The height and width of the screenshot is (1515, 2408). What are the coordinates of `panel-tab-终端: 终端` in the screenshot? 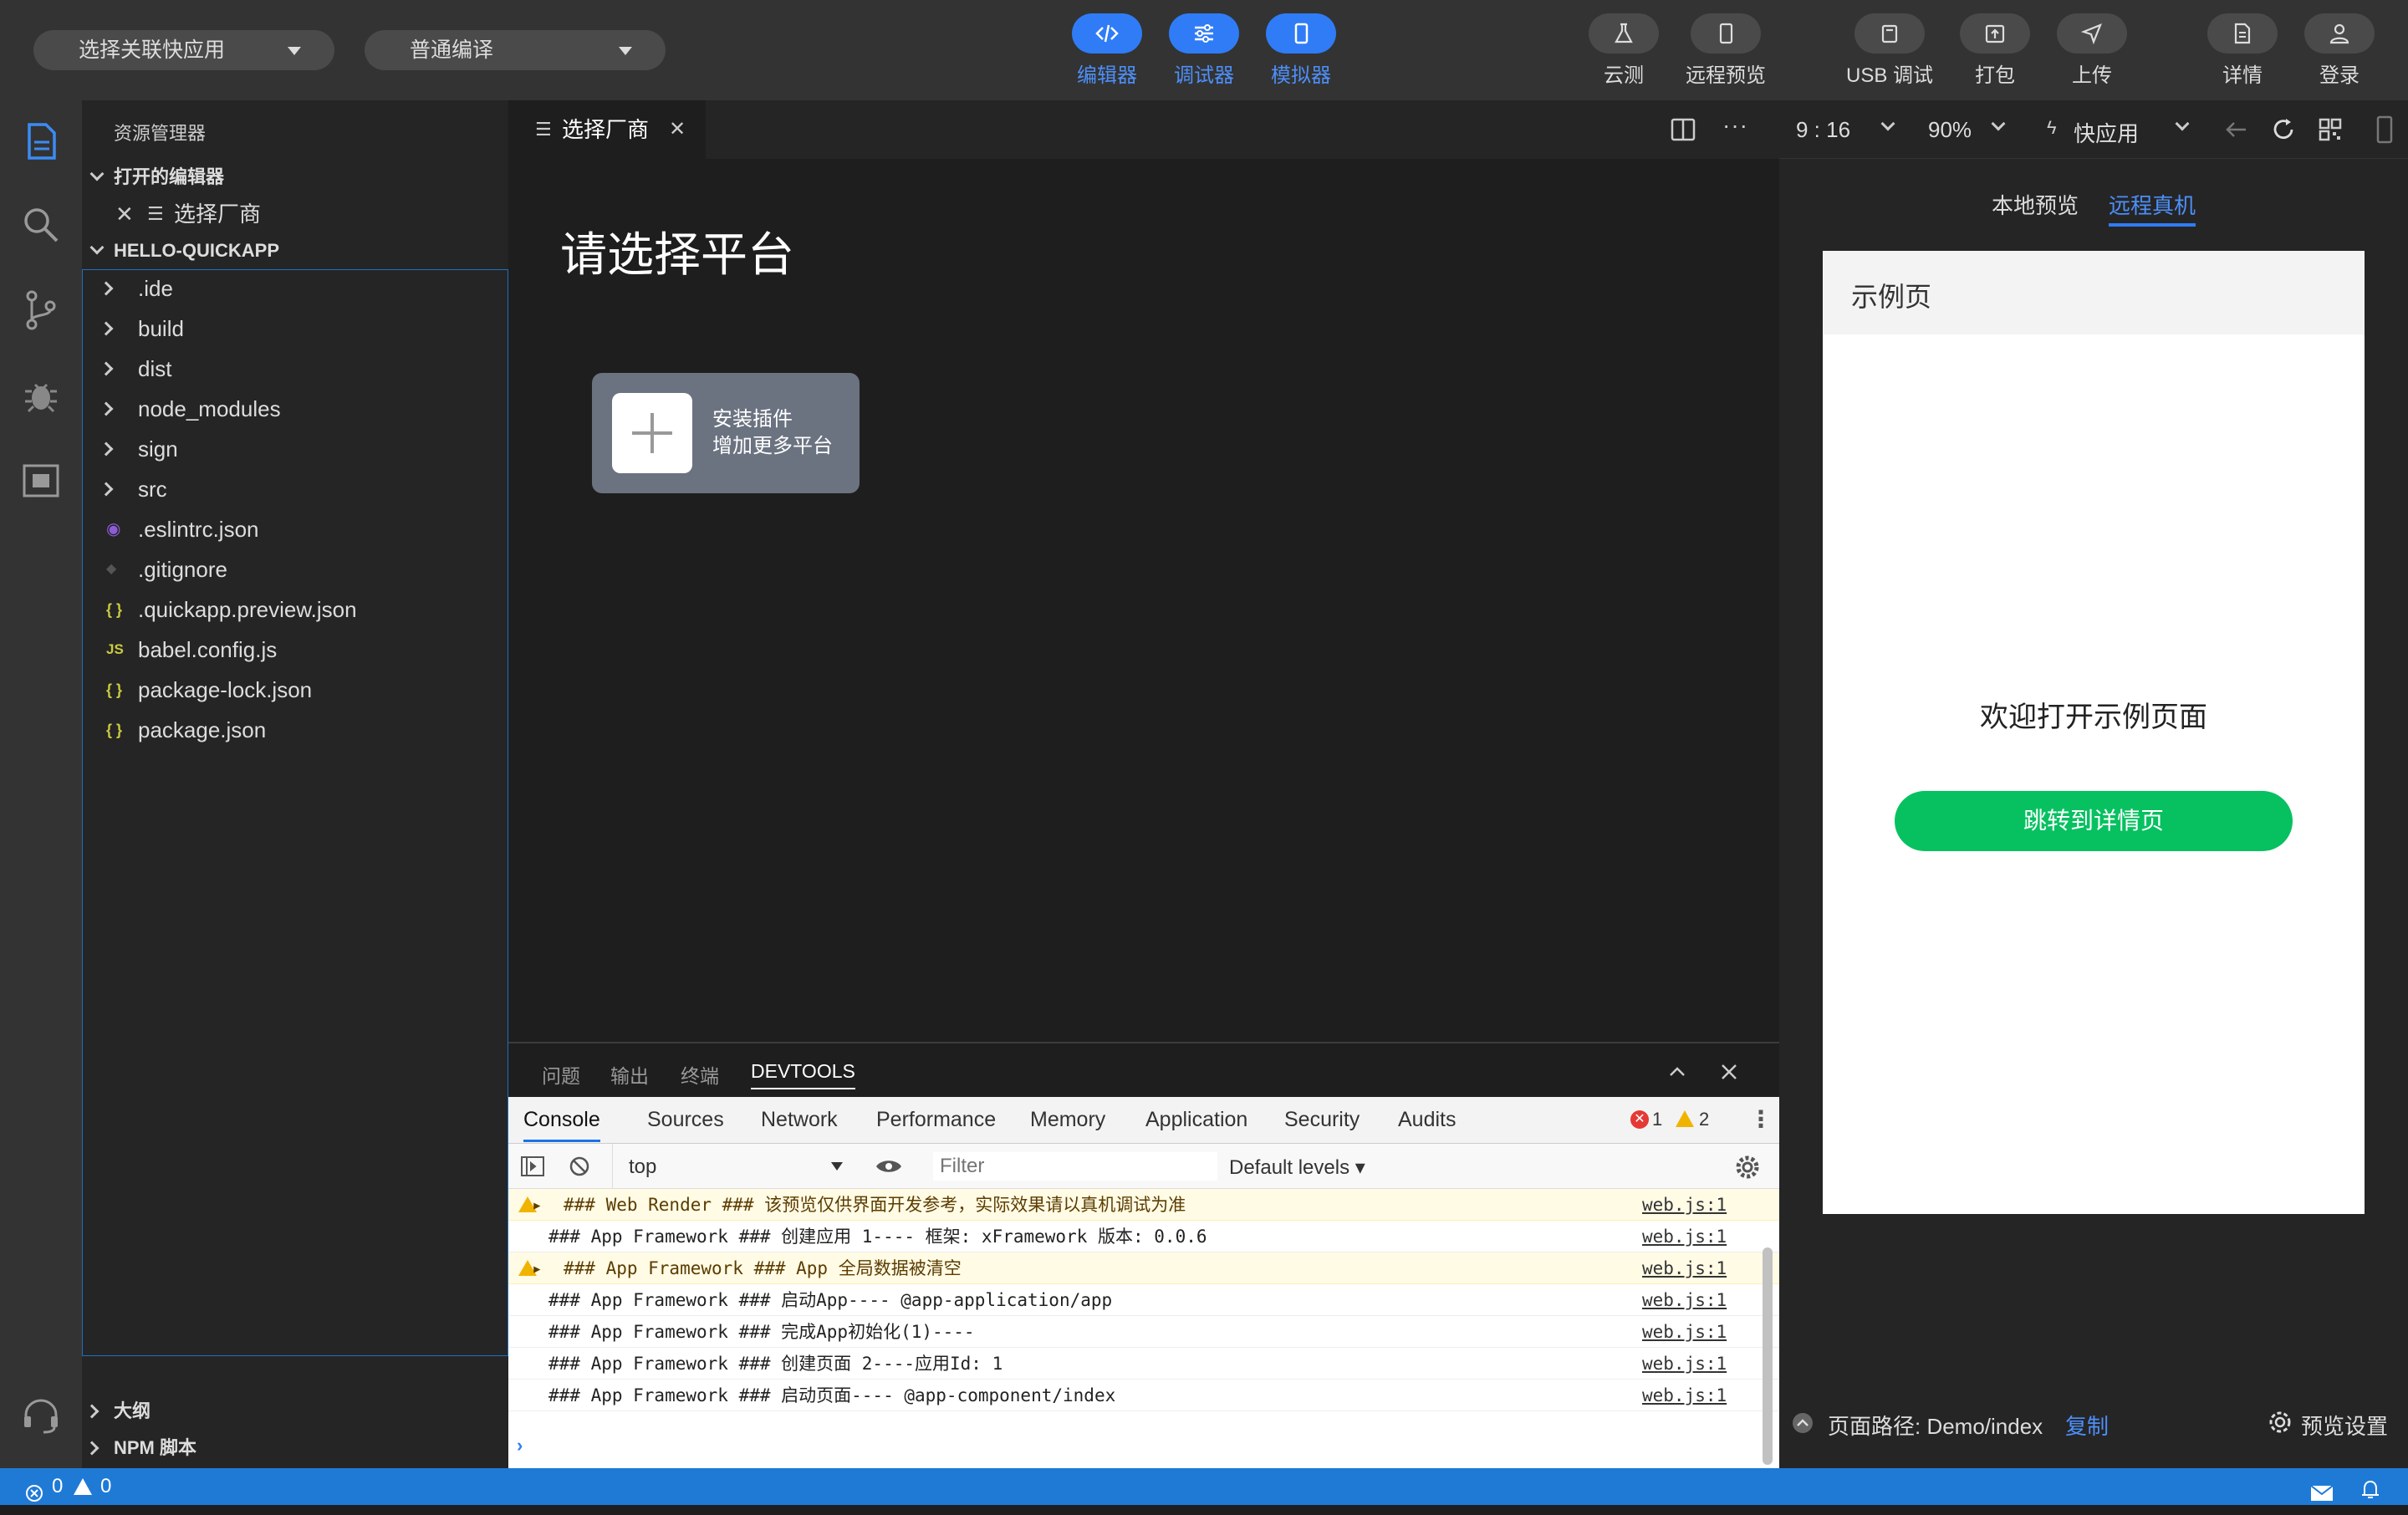 It's located at (700, 1074).